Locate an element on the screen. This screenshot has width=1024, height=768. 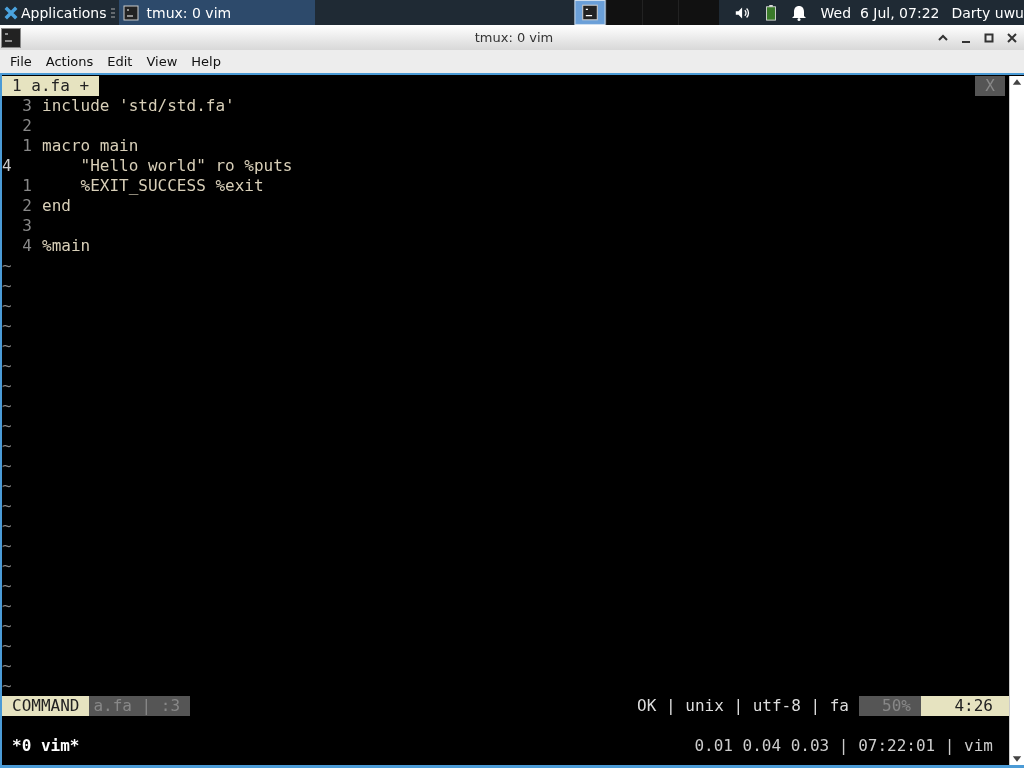
menu-item: Actions is located at coordinates (69, 61).